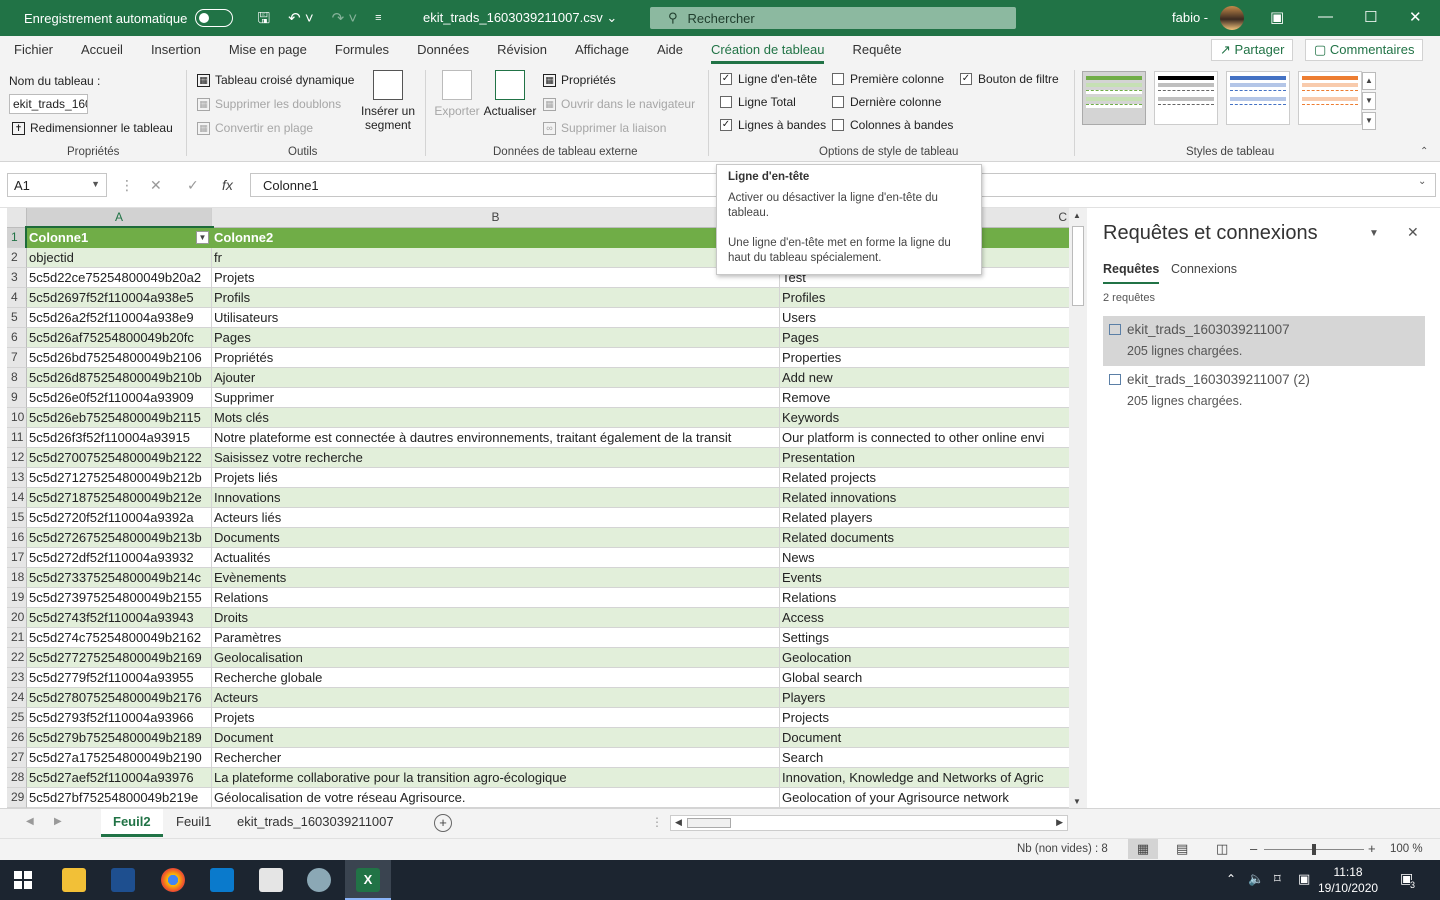 This screenshot has height=900, width=1440. I want to click on share-button: ↗ Partager, so click(1252, 50).